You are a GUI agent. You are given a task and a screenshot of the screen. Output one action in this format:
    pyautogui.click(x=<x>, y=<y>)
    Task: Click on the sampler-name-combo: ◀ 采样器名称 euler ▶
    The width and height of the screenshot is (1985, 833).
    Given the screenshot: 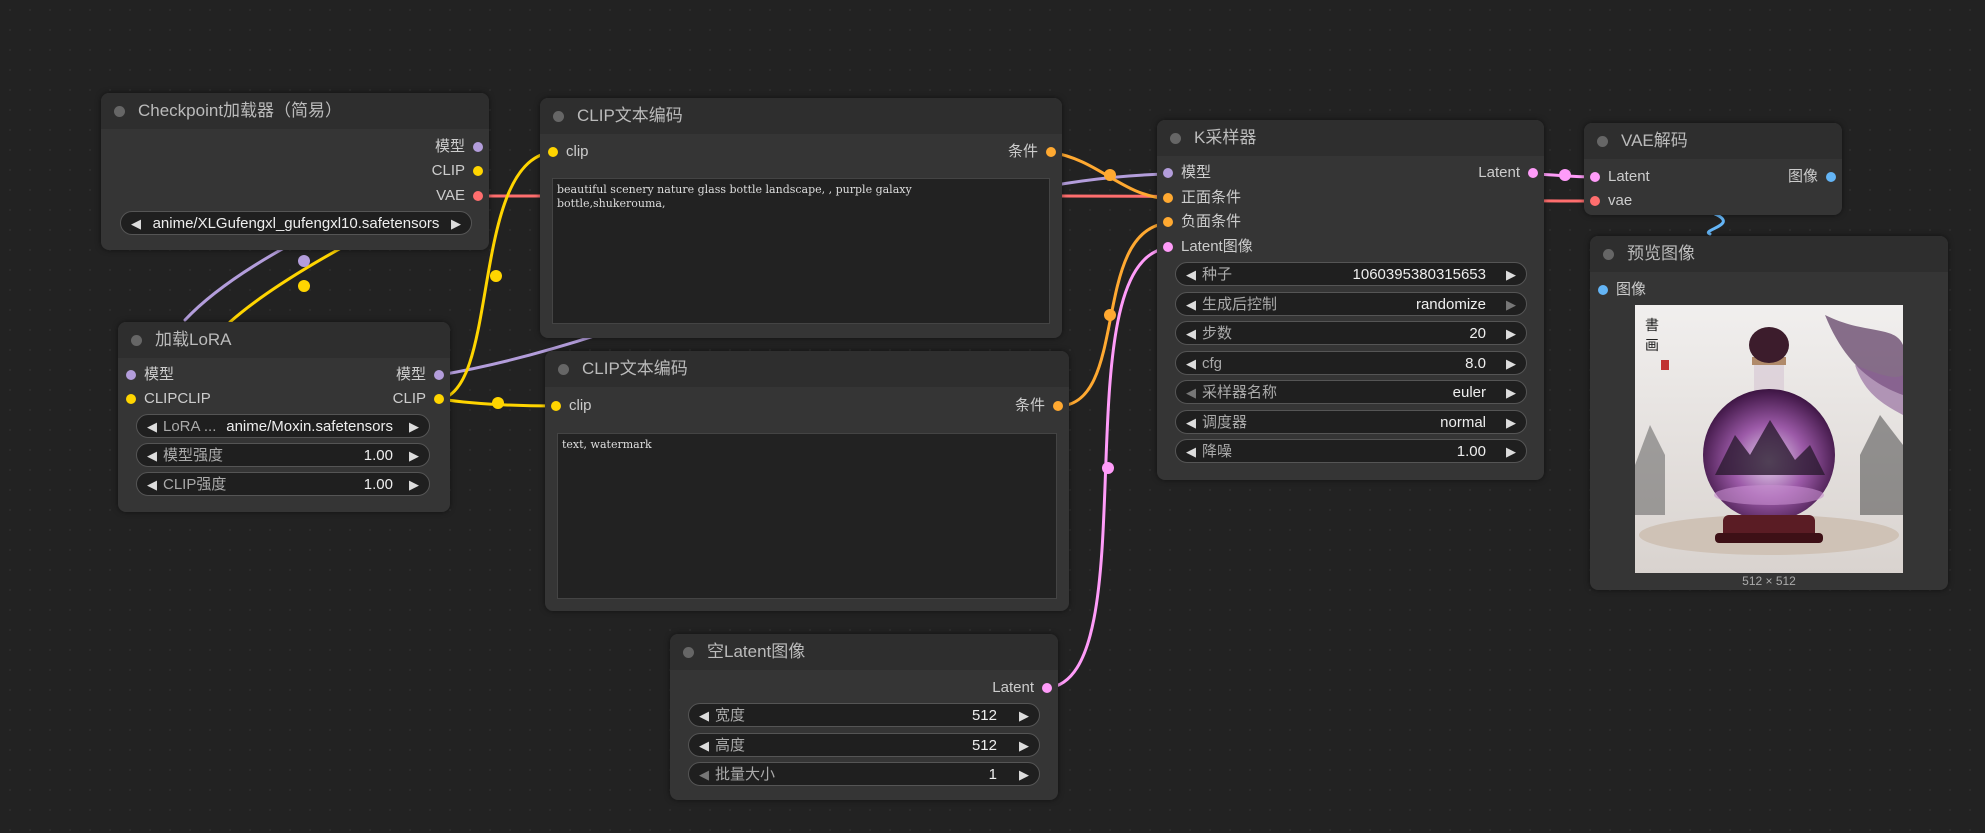 What is the action you would take?
    pyautogui.click(x=1351, y=392)
    